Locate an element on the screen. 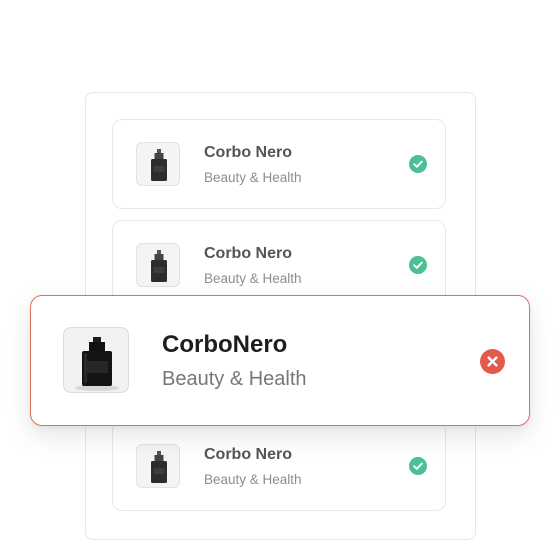 The height and width of the screenshot is (560, 560). close-circle-icon is located at coordinates (492, 361).